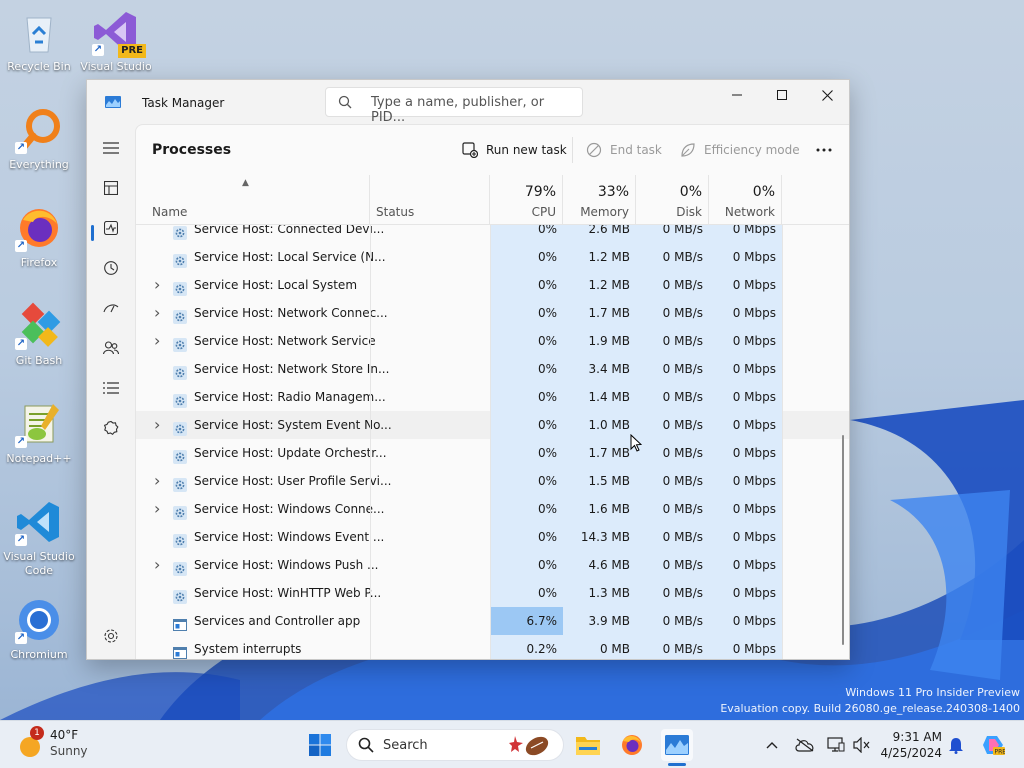 Image resolution: width=1024 pixels, height=768 pixels. What do you see at coordinates (320, 745) in the screenshot?
I see `start-button` at bounding box center [320, 745].